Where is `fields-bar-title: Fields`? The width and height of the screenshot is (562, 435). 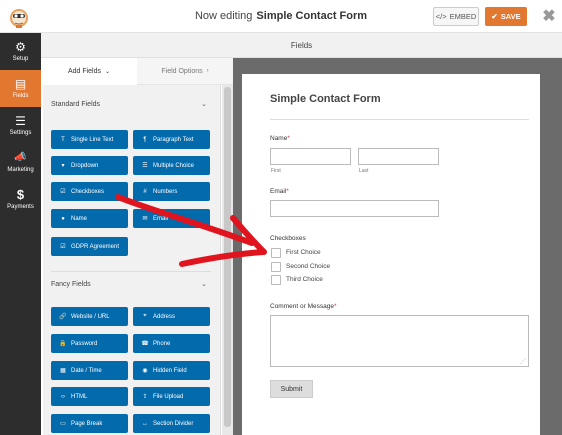 fields-bar-title: Fields is located at coordinates (301, 45).